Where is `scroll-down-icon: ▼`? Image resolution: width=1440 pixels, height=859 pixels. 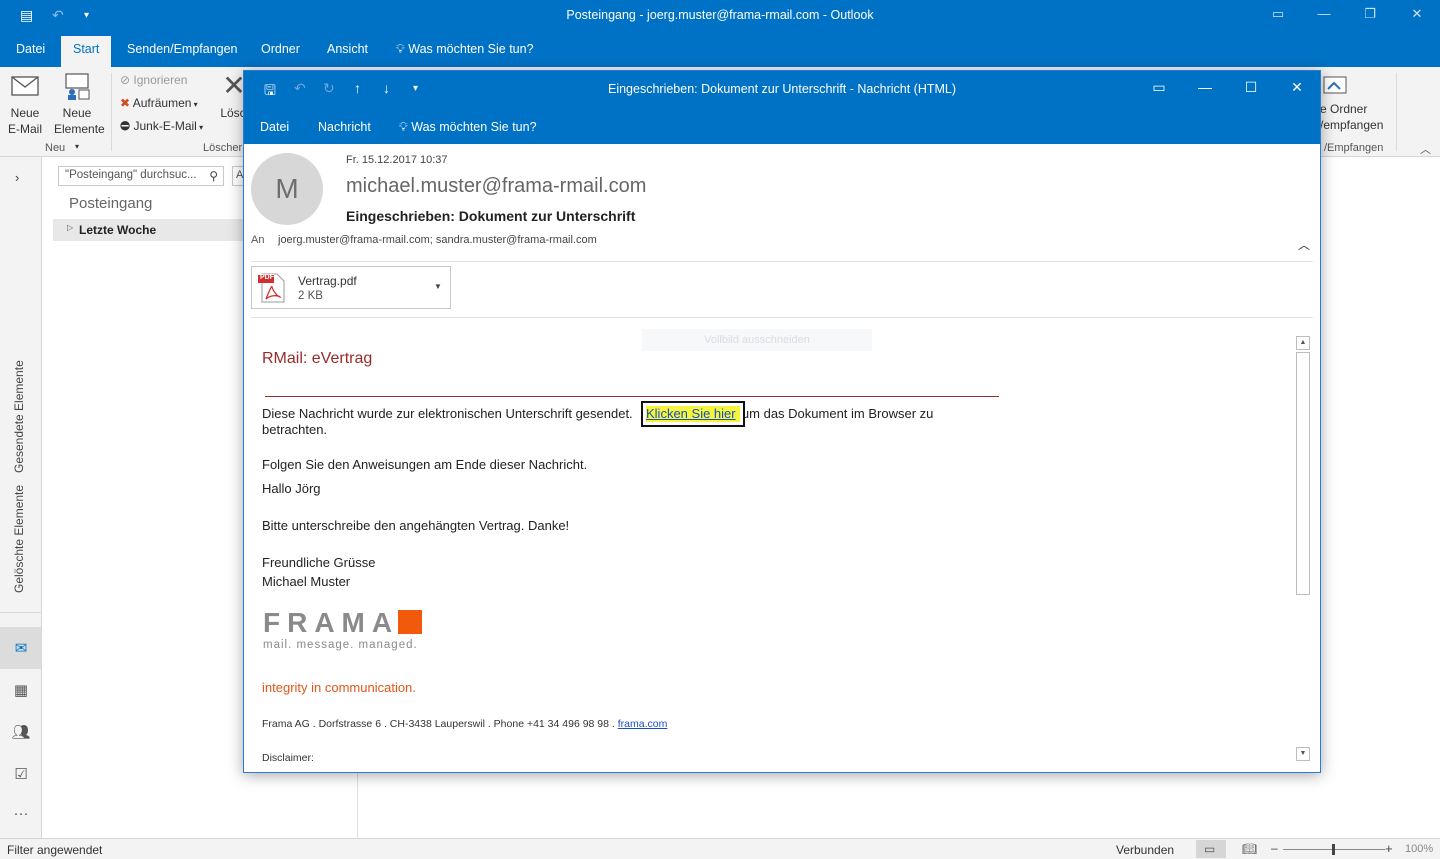
scroll-down-icon: ▼ is located at coordinates (1303, 754).